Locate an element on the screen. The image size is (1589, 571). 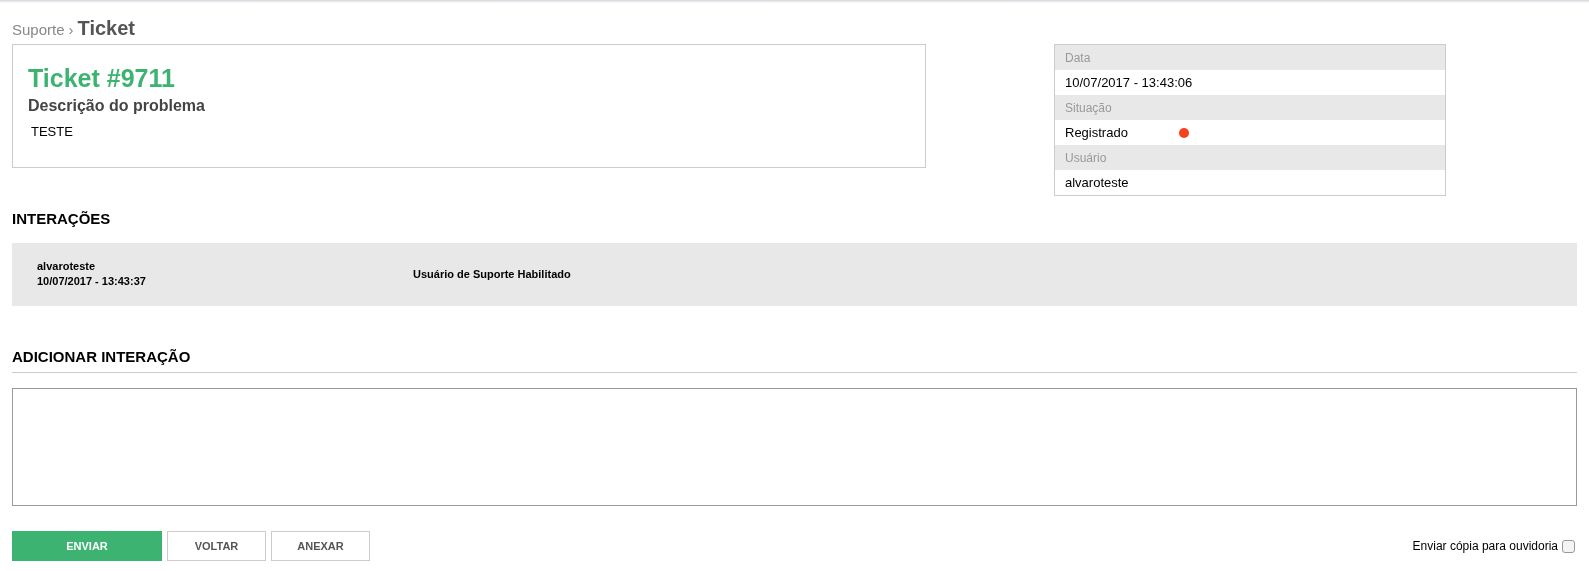
interaction-user: alvaroteste is located at coordinates (67, 266).